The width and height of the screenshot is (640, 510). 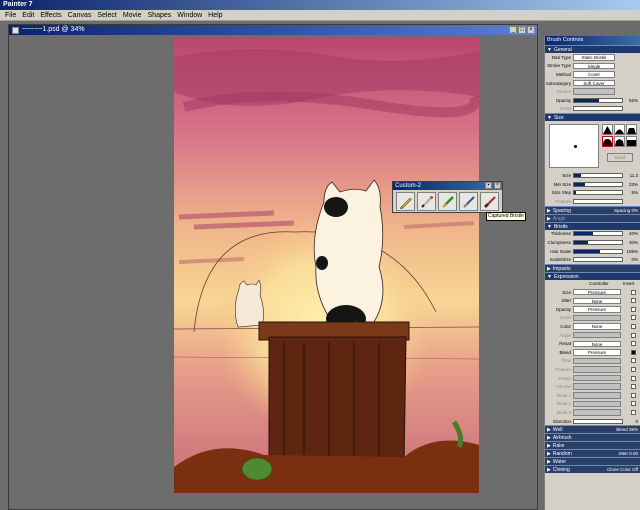 What do you see at coordinates (598, 175) in the screenshot?
I see `size-slider` at bounding box center [598, 175].